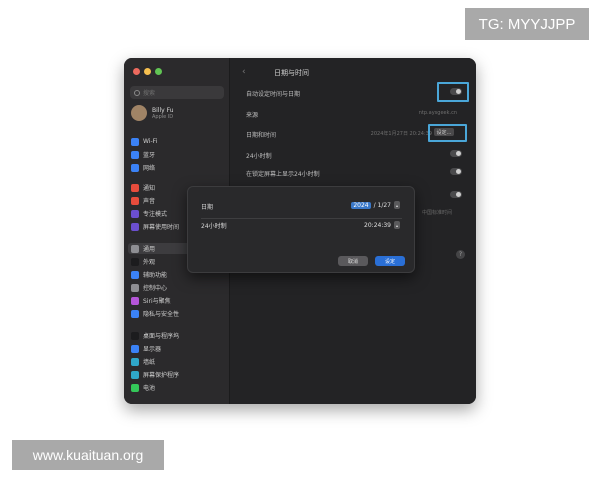  I want to click on sidebar-item-label: 网络, so click(149, 168).